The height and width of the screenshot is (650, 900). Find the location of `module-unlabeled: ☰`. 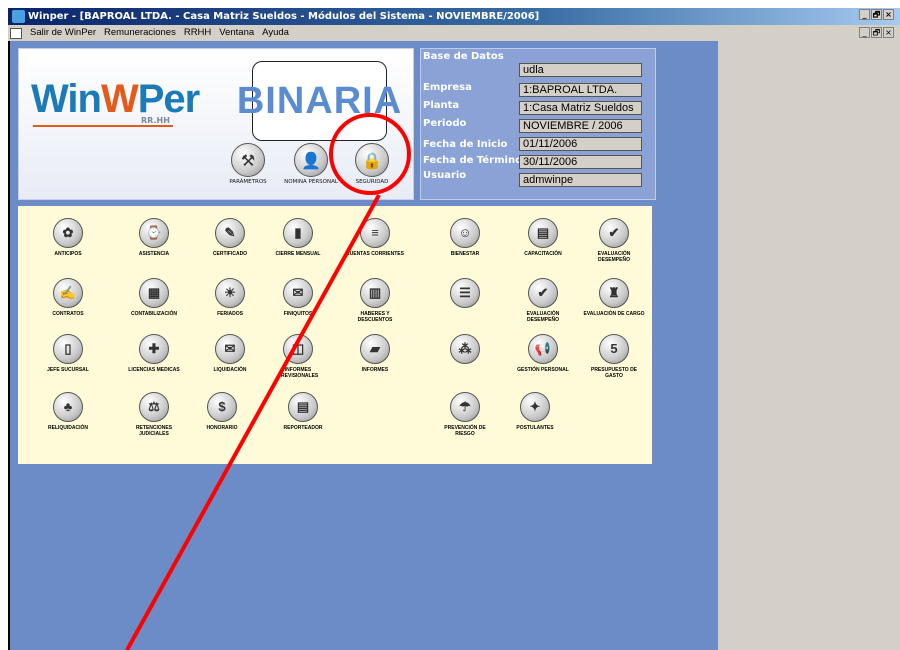

module-unlabeled: ☰ is located at coordinates (465, 294).